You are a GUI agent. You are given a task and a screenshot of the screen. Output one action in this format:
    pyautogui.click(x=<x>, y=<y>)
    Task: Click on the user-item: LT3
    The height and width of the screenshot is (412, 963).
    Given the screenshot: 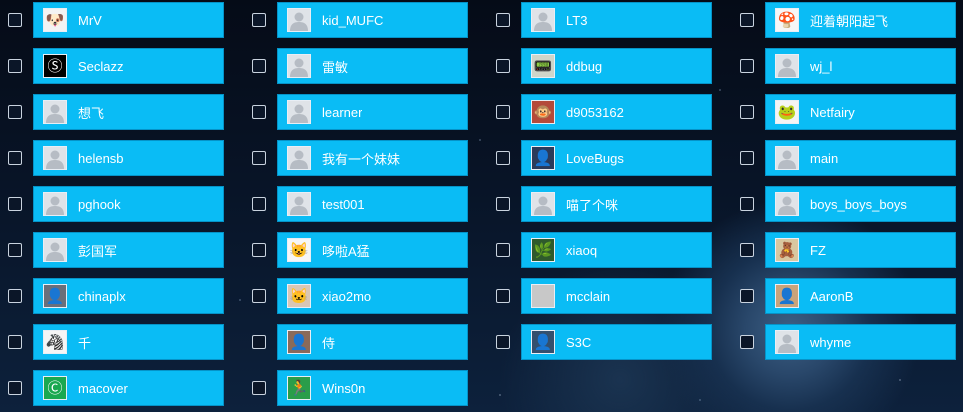 What is the action you would take?
    pyautogui.click(x=608, y=20)
    